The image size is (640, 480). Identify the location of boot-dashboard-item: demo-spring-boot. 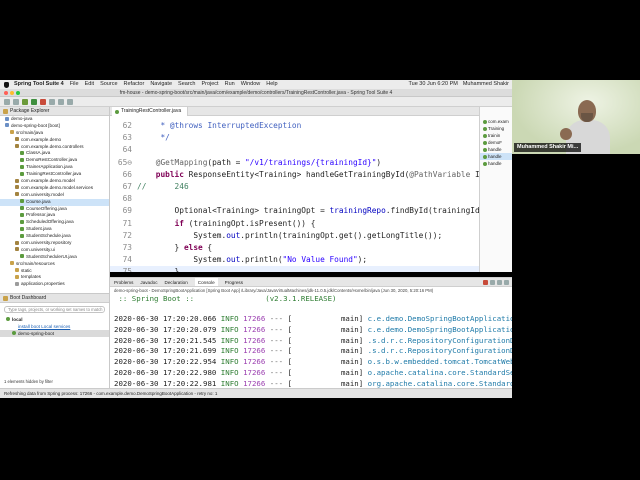
(54, 333).